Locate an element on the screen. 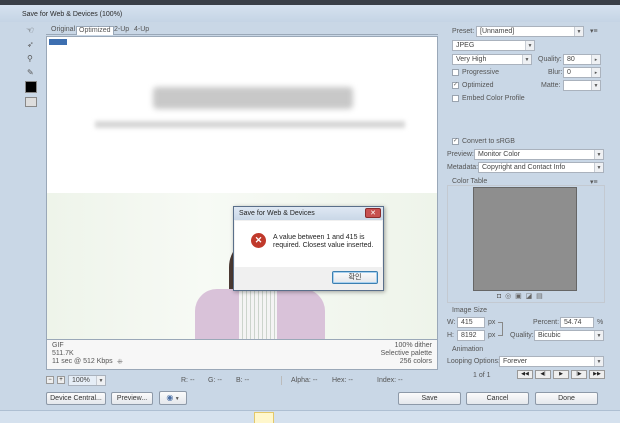  resample-quality-label: Quality: is located at coordinates (522, 335).